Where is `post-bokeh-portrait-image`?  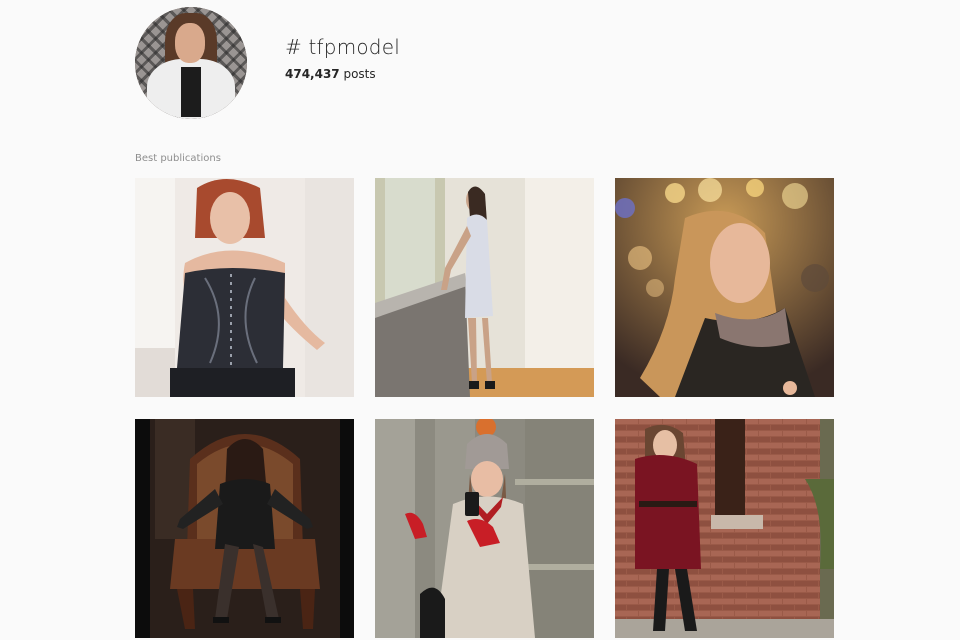 post-bokeh-portrait-image is located at coordinates (724, 287).